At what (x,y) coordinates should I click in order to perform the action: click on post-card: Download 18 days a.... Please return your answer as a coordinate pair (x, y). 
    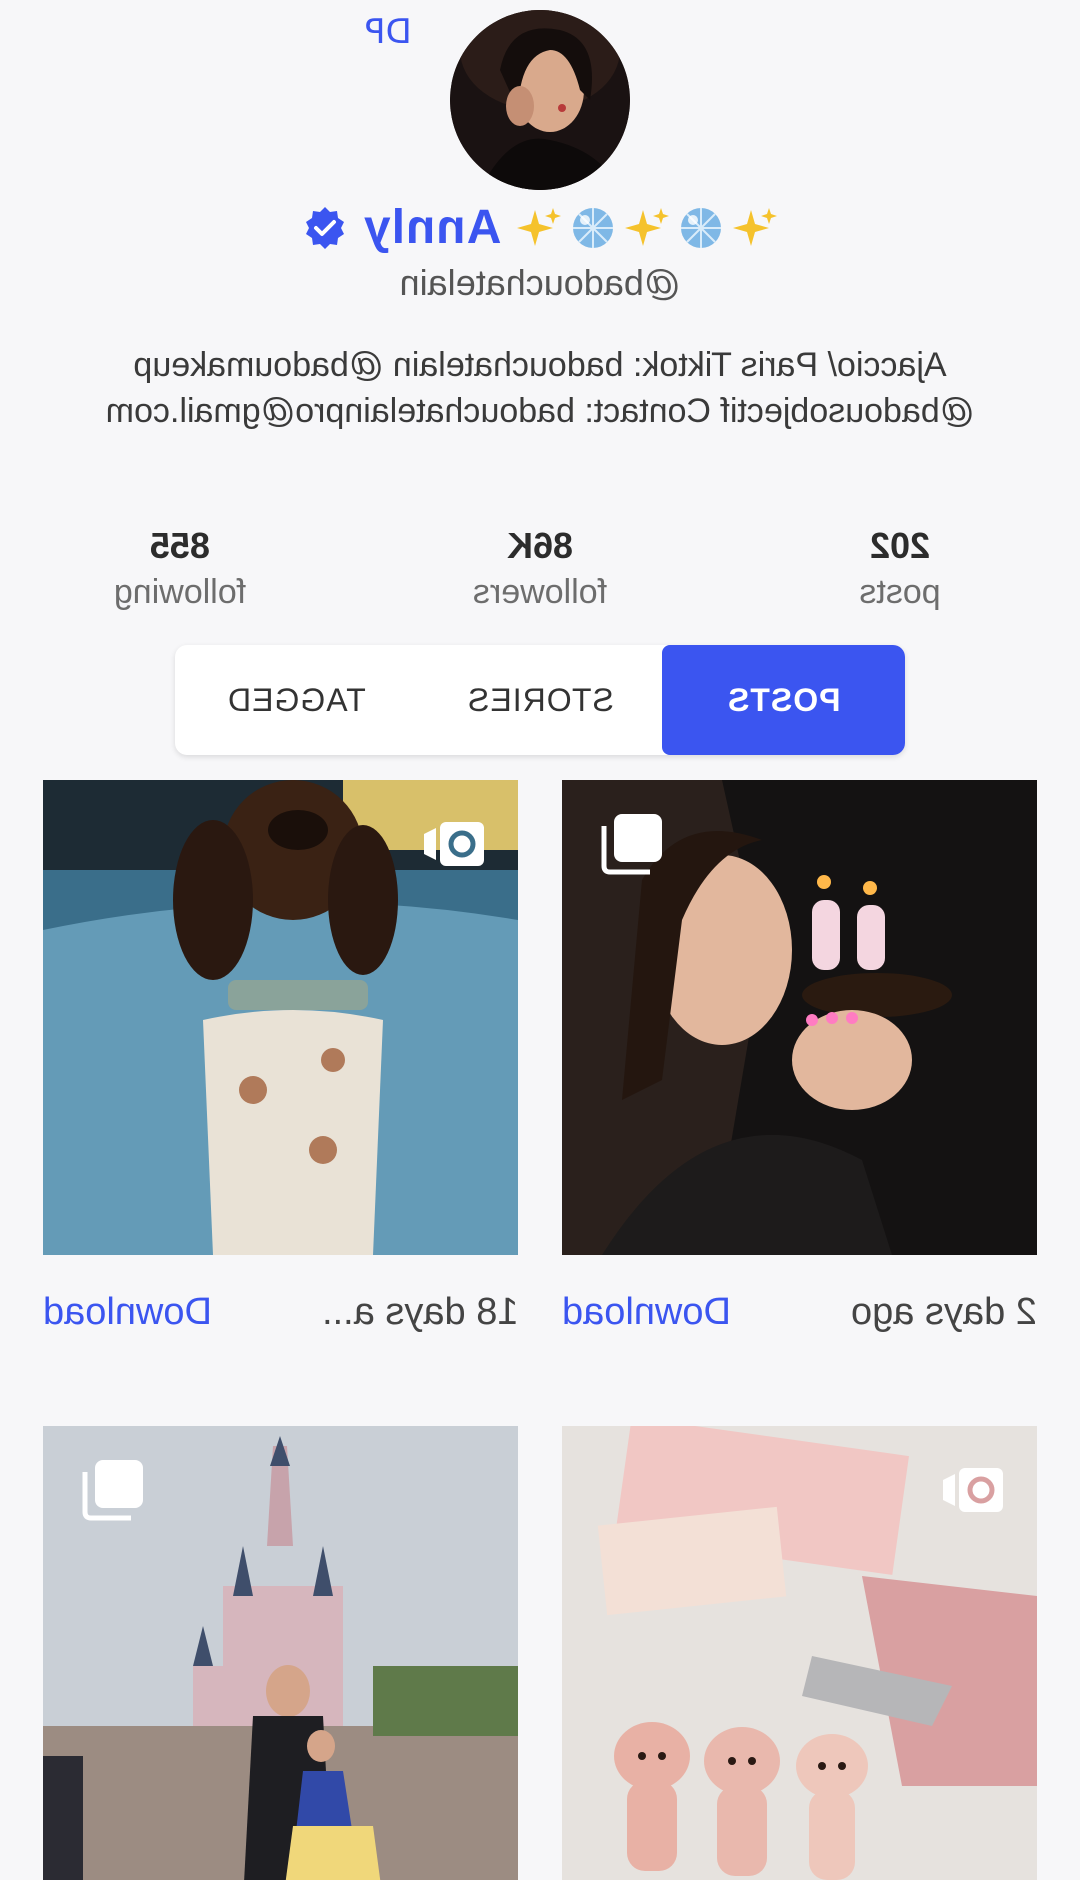
    Looking at the image, I should click on (280, 1077).